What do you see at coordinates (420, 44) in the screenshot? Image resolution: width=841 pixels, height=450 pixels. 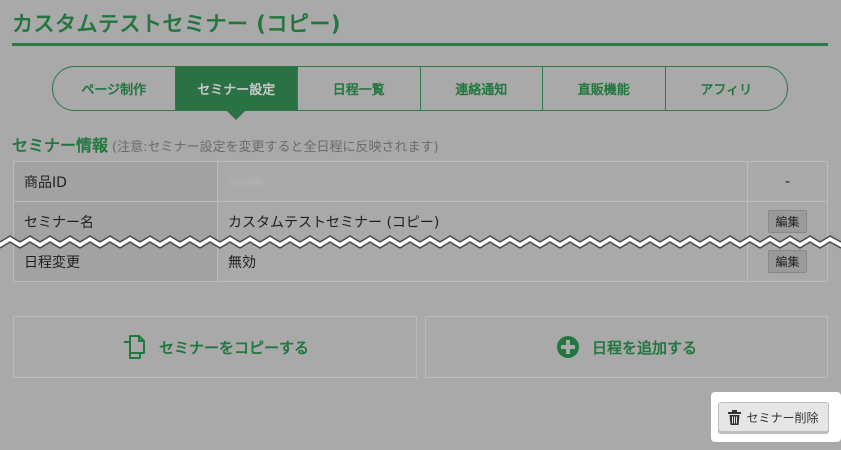 I see `title-divider` at bounding box center [420, 44].